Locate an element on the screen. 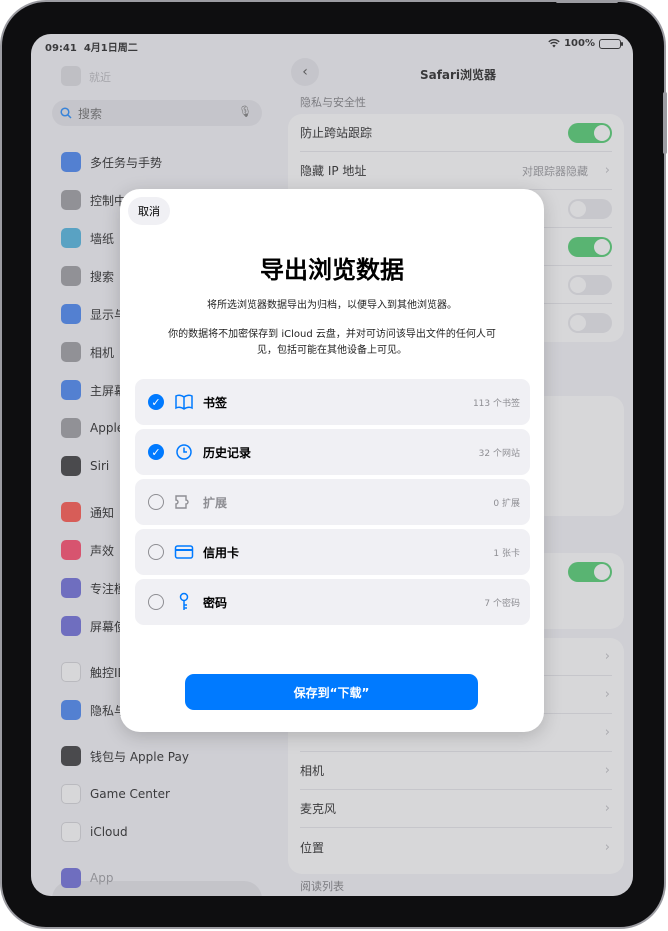  save-to-downloads-button: 保存到“下载” is located at coordinates (331, 692).